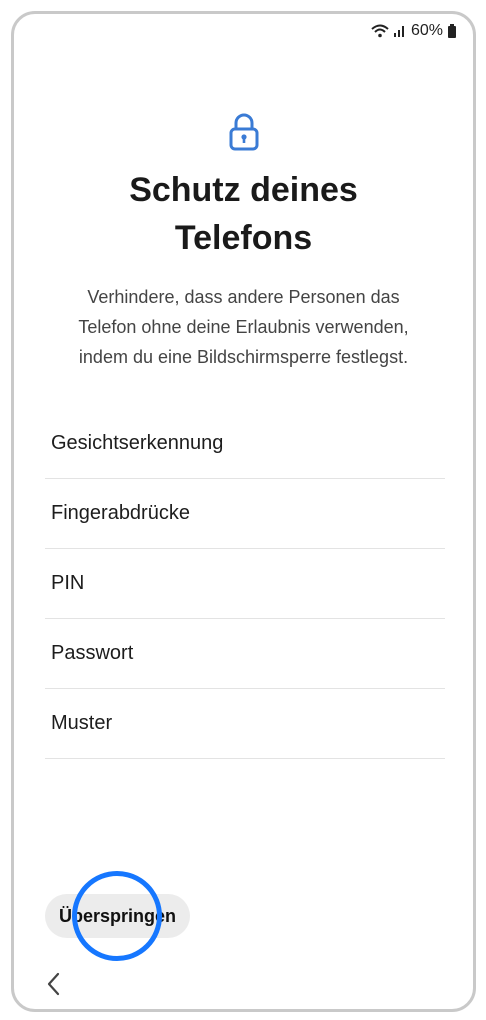  What do you see at coordinates (398, 31) in the screenshot?
I see `signal-icon` at bounding box center [398, 31].